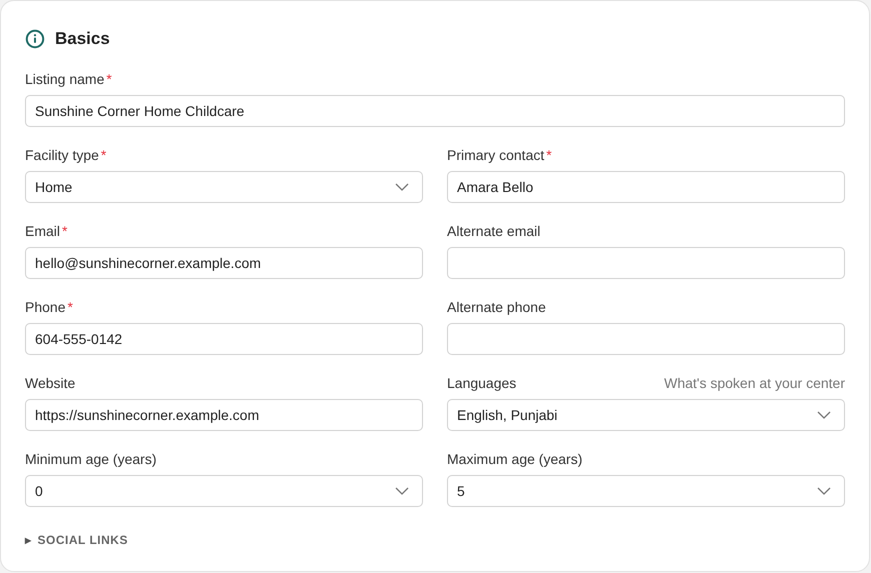 The height and width of the screenshot is (573, 871). I want to click on field-label: Facility type, so click(62, 155).